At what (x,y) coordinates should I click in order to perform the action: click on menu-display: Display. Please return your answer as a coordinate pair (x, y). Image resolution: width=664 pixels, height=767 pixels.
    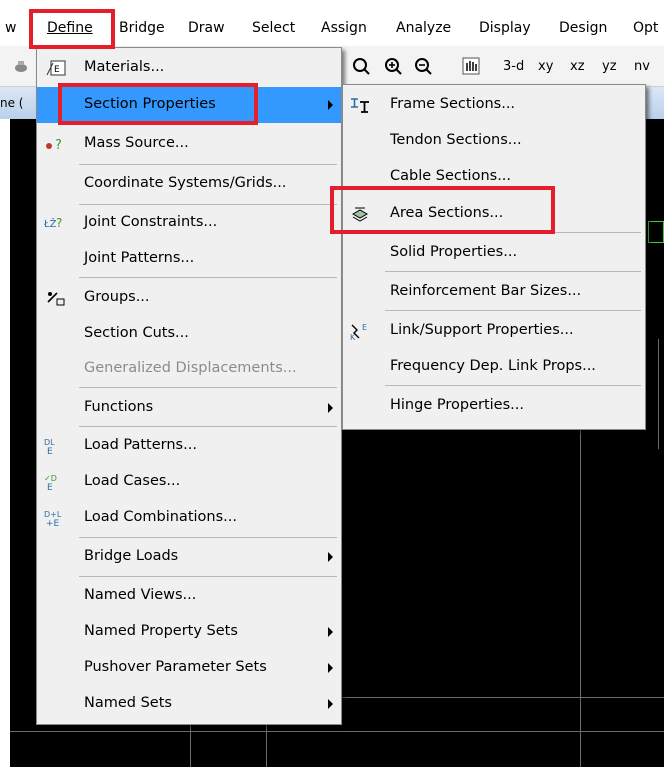
    Looking at the image, I should click on (505, 28).